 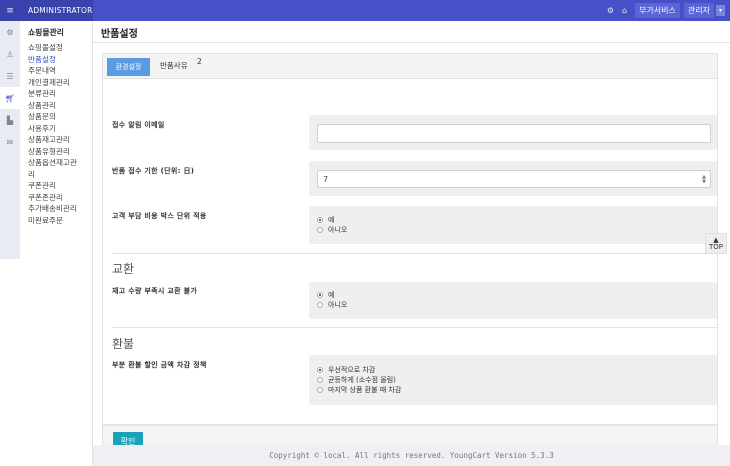 I want to click on chart-icon: ▙, so click(x=10, y=120).